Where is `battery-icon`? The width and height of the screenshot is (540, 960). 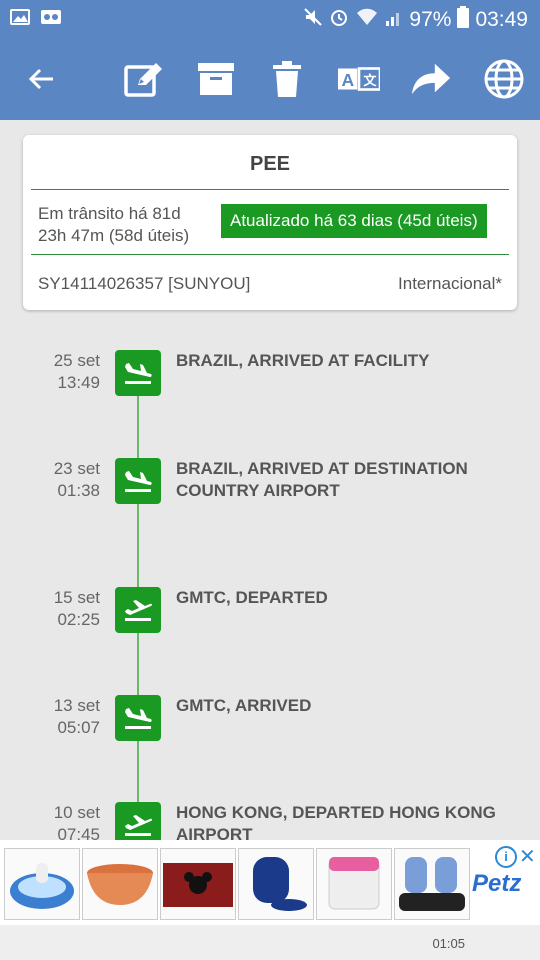
battery-icon is located at coordinates (463, 20).